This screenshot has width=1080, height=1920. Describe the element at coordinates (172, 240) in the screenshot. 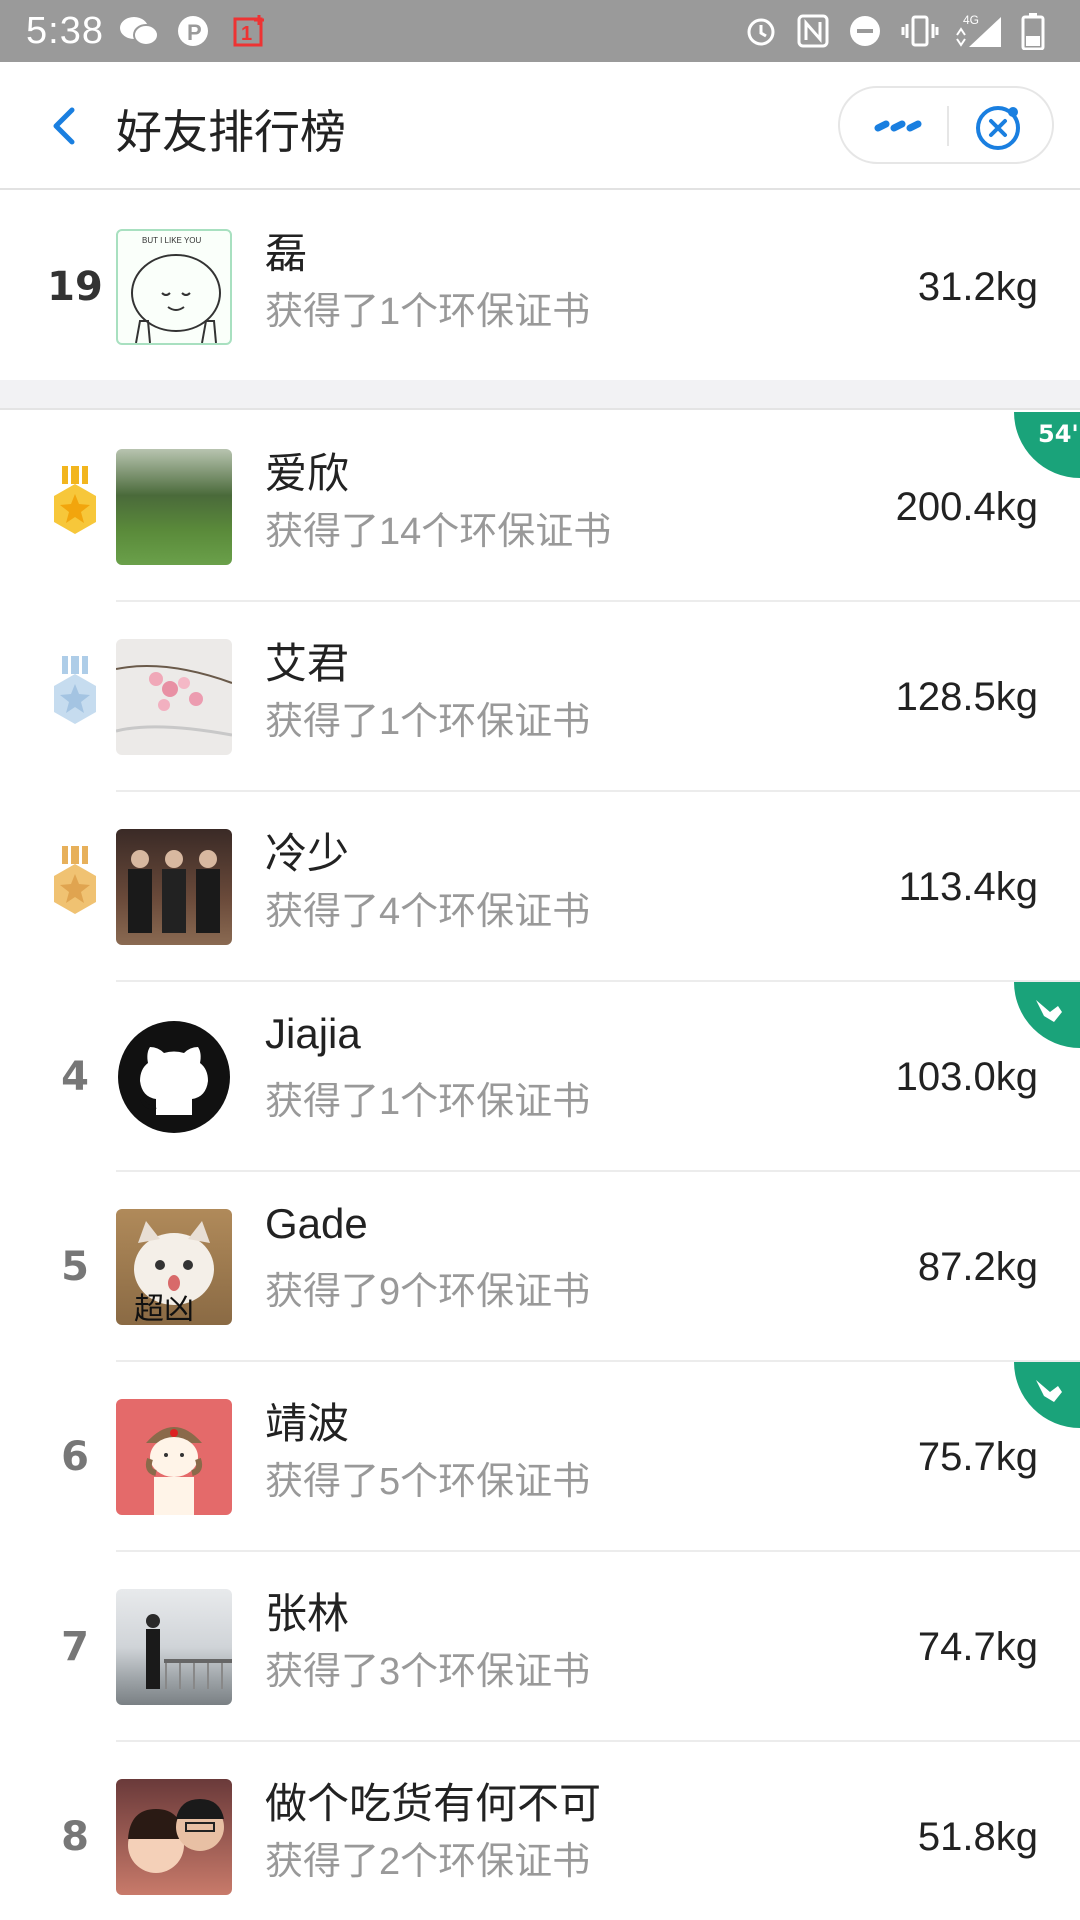

I see `svg-text: BUT I LIKE YOU` at that location.